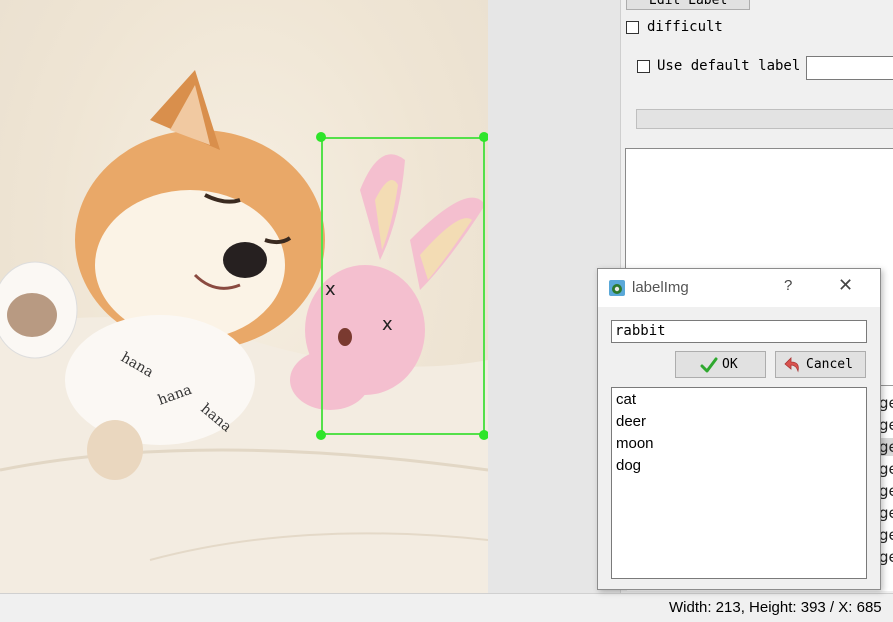 The image size is (893, 622). What do you see at coordinates (739, 483) in the screenshot?
I see `label-suggestion-list: cat deer moon dog` at bounding box center [739, 483].